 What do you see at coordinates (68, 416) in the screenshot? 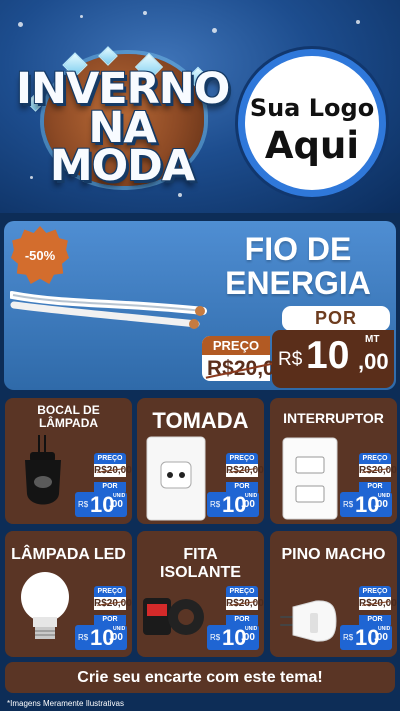
I see `product-title: BOCAL DE LÂMPADA` at bounding box center [68, 416].